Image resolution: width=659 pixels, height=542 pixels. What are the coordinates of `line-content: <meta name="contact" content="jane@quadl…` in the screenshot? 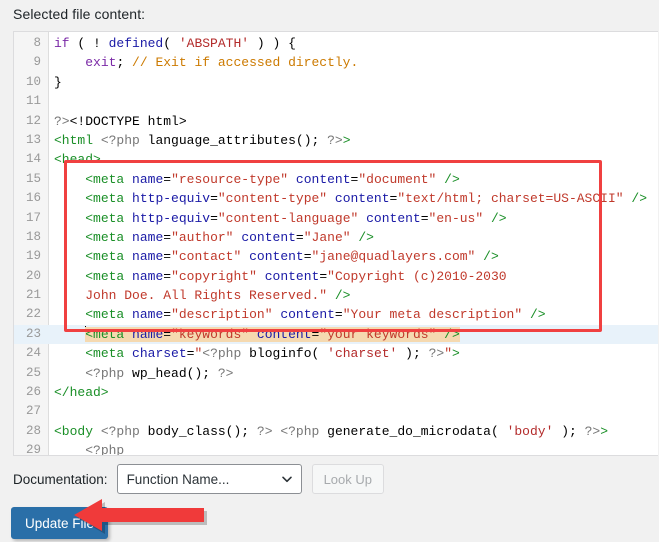 It's located at (292, 257).